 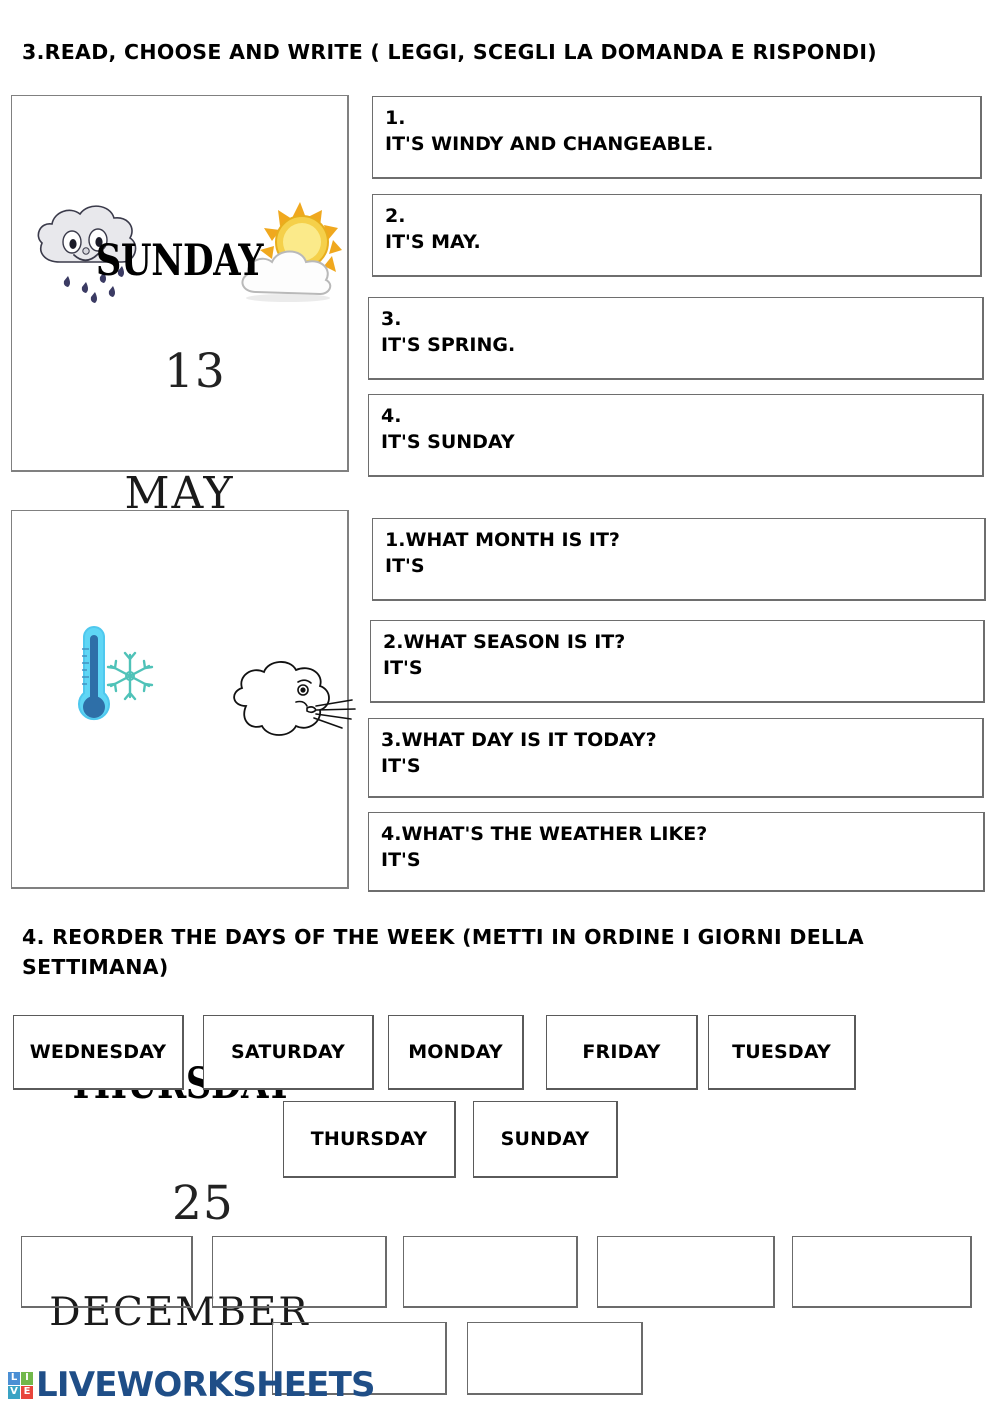 I want to click on word-tile-friday: FRIDAY, so click(x=622, y=1052).